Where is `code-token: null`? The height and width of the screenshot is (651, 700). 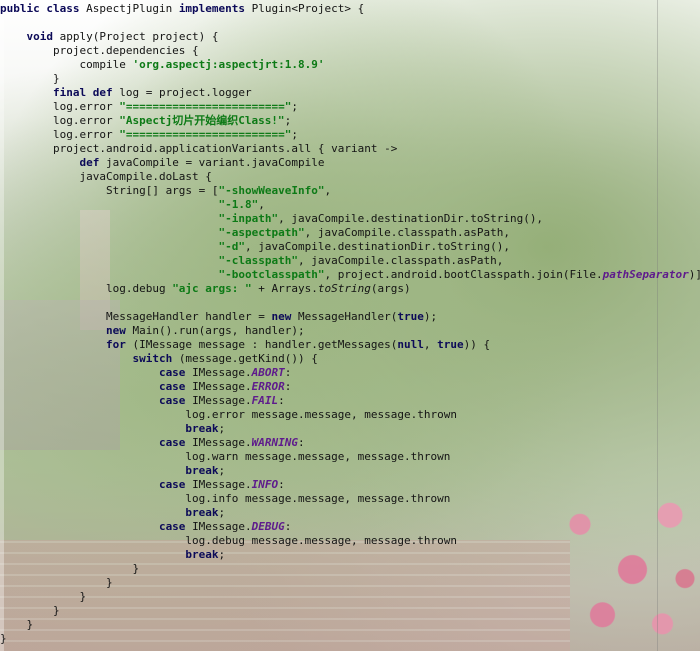 code-token: null is located at coordinates (410, 344).